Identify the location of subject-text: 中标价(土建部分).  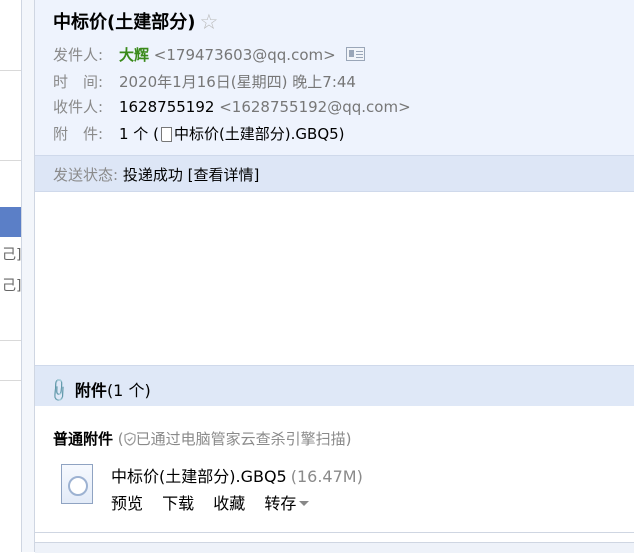
(124, 22).